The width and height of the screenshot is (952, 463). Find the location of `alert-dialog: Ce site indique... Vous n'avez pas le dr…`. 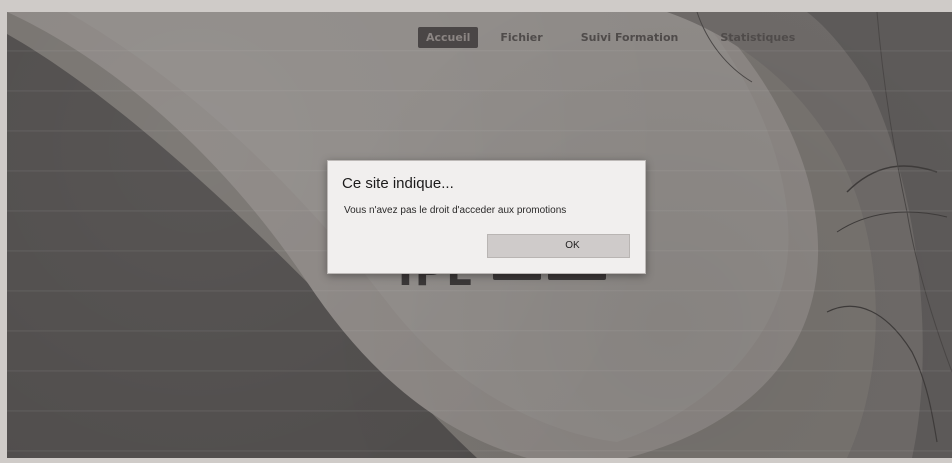

alert-dialog: Ce site indique... Vous n'avez pas le dr… is located at coordinates (486, 217).